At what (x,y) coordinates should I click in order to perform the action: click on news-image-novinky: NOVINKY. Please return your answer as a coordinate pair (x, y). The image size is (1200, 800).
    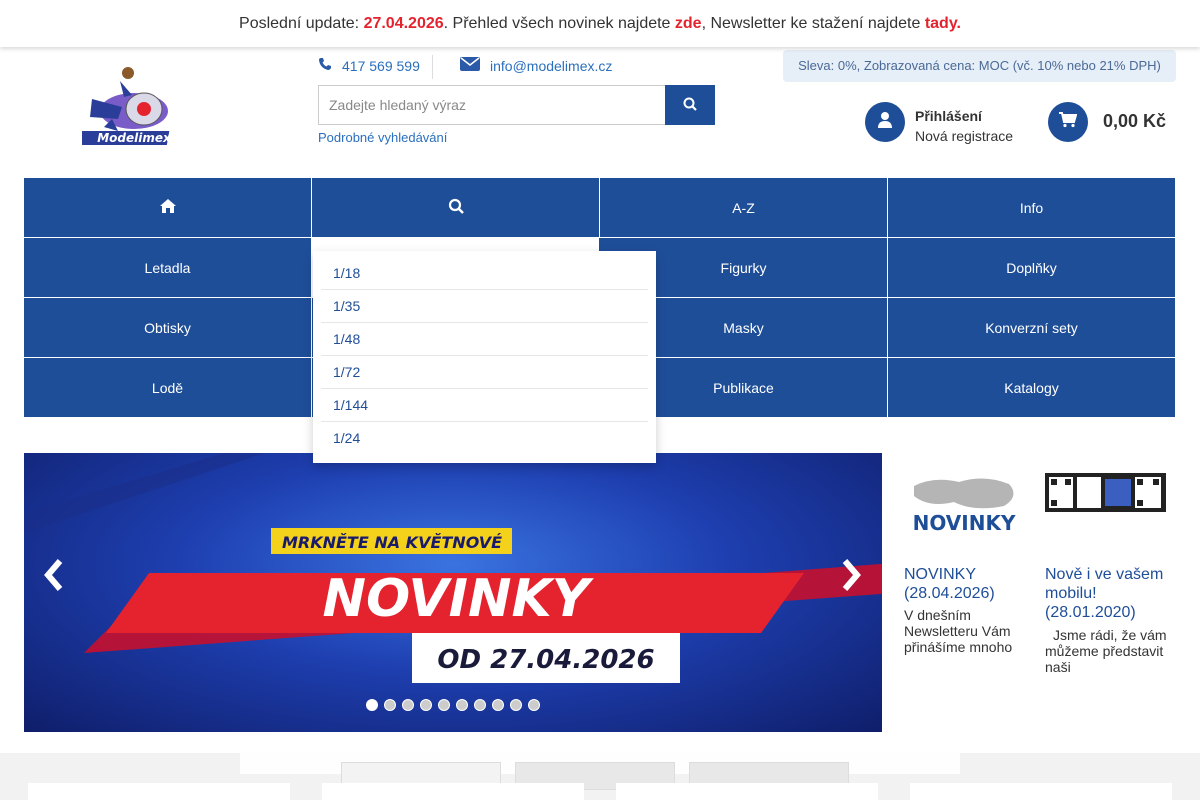
    Looking at the image, I should click on (964, 505).